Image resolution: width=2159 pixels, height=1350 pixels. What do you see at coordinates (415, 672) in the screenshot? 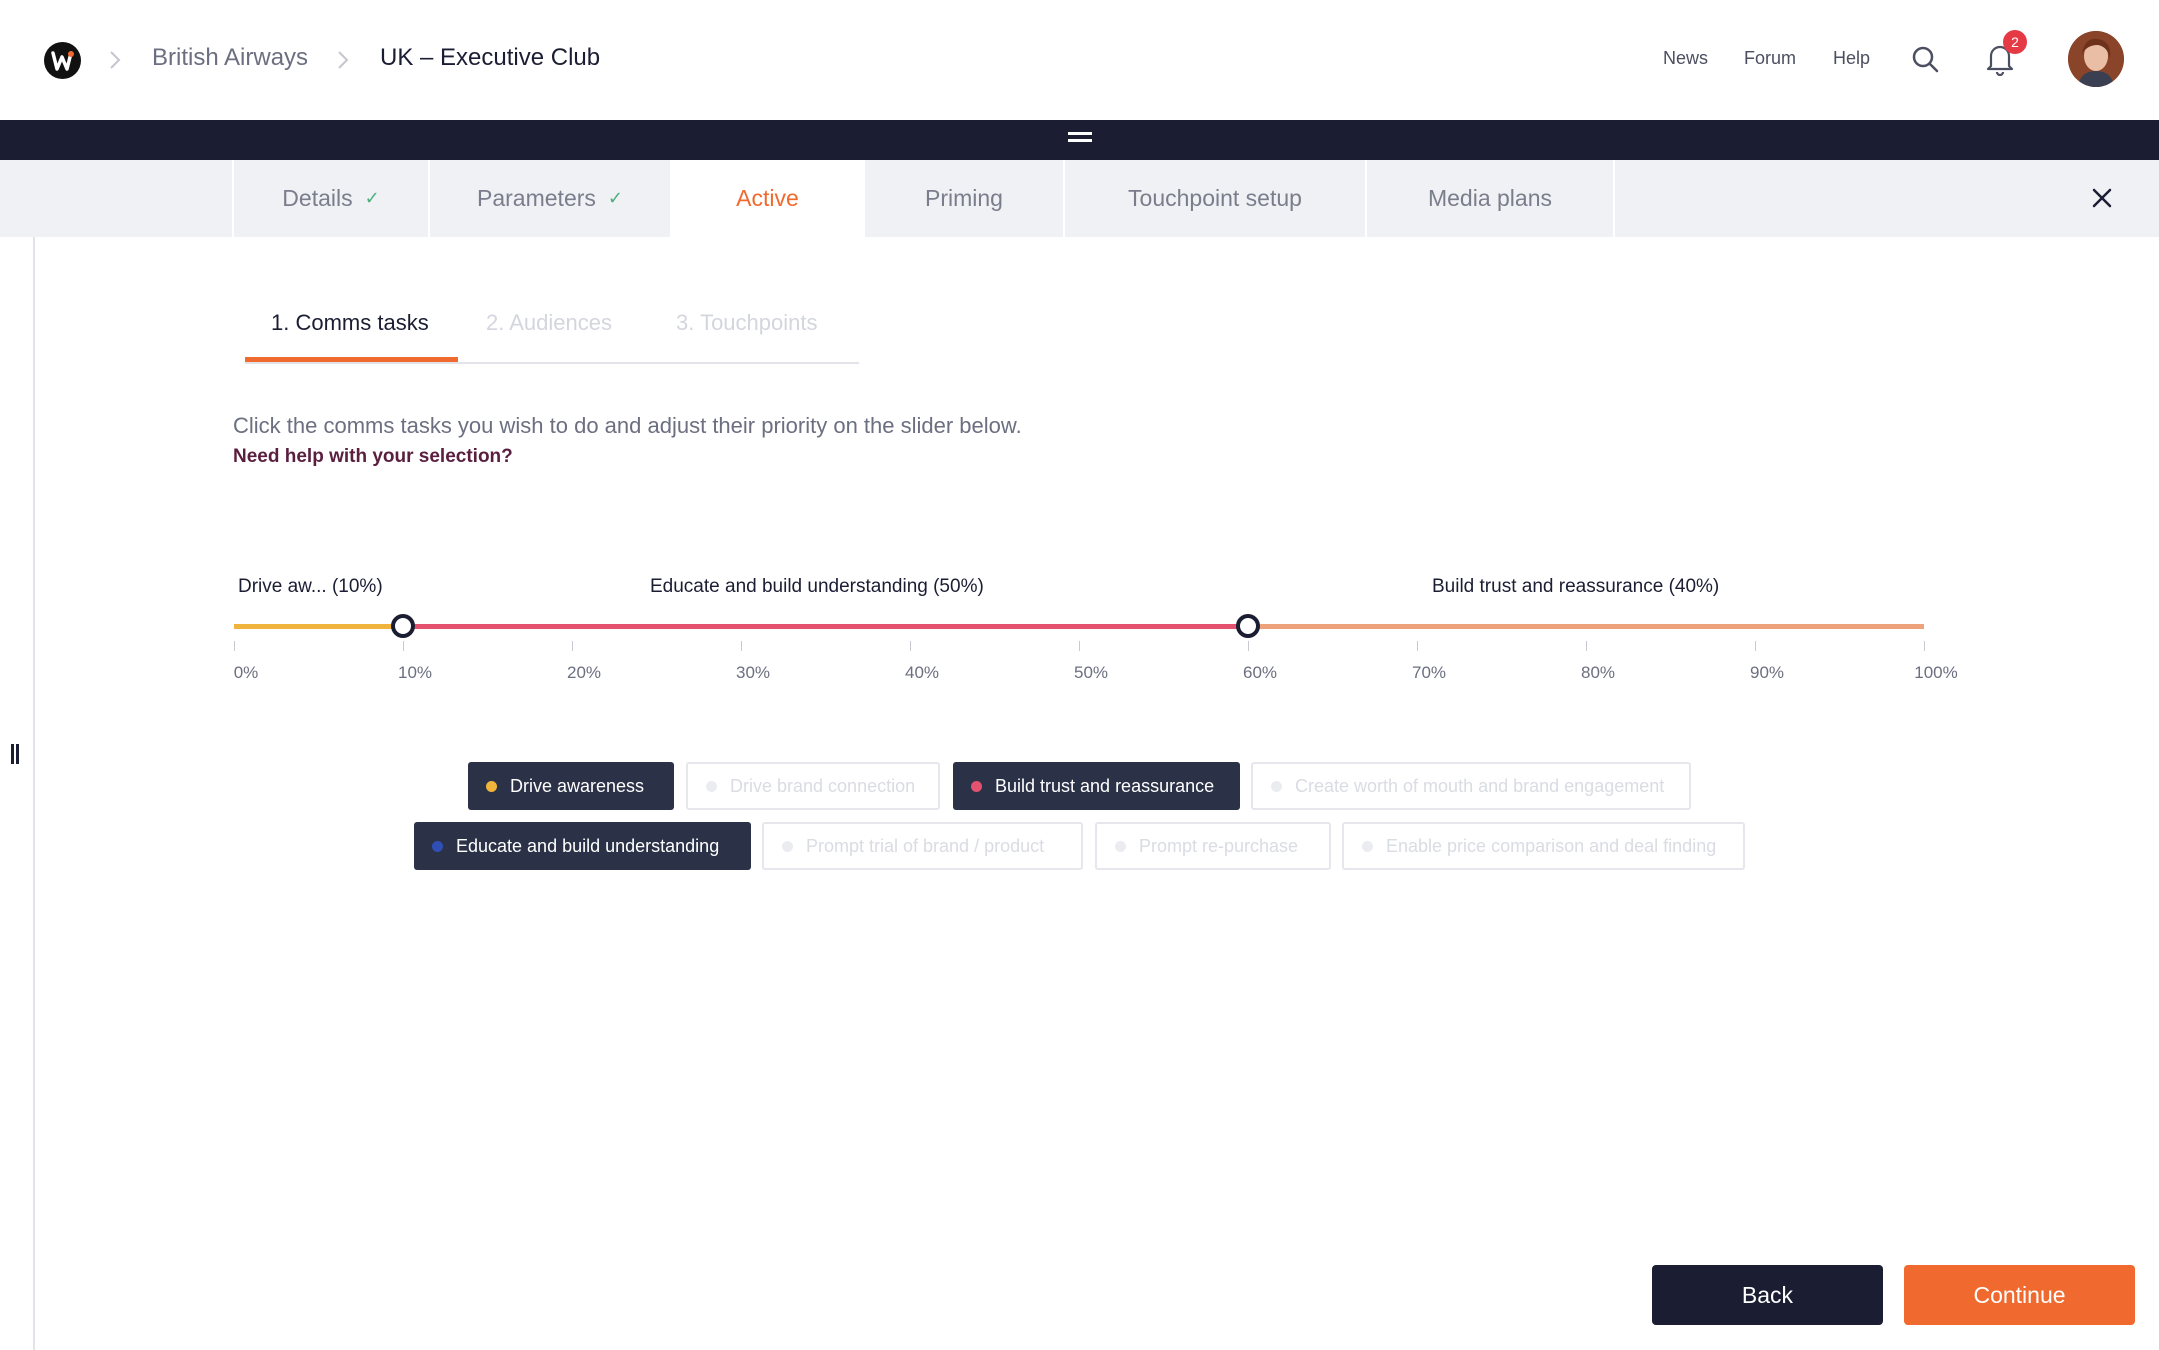
I see `slider-tick-label: 10%` at bounding box center [415, 672].